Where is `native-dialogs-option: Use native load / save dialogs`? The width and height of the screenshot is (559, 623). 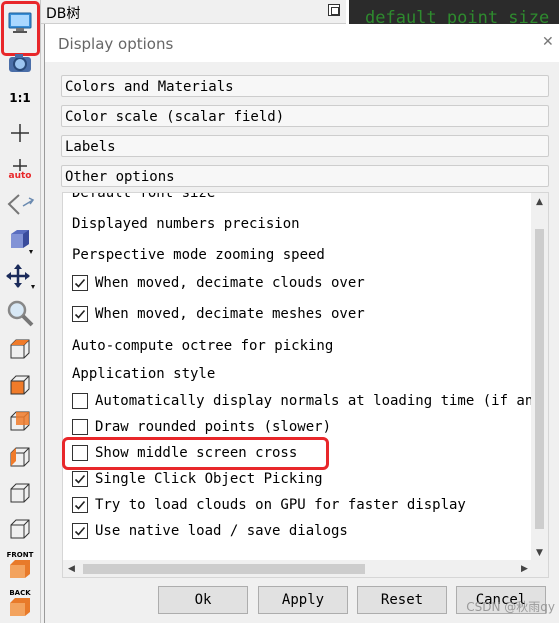 native-dialogs-option: Use native load / save dialogs is located at coordinates (210, 531).